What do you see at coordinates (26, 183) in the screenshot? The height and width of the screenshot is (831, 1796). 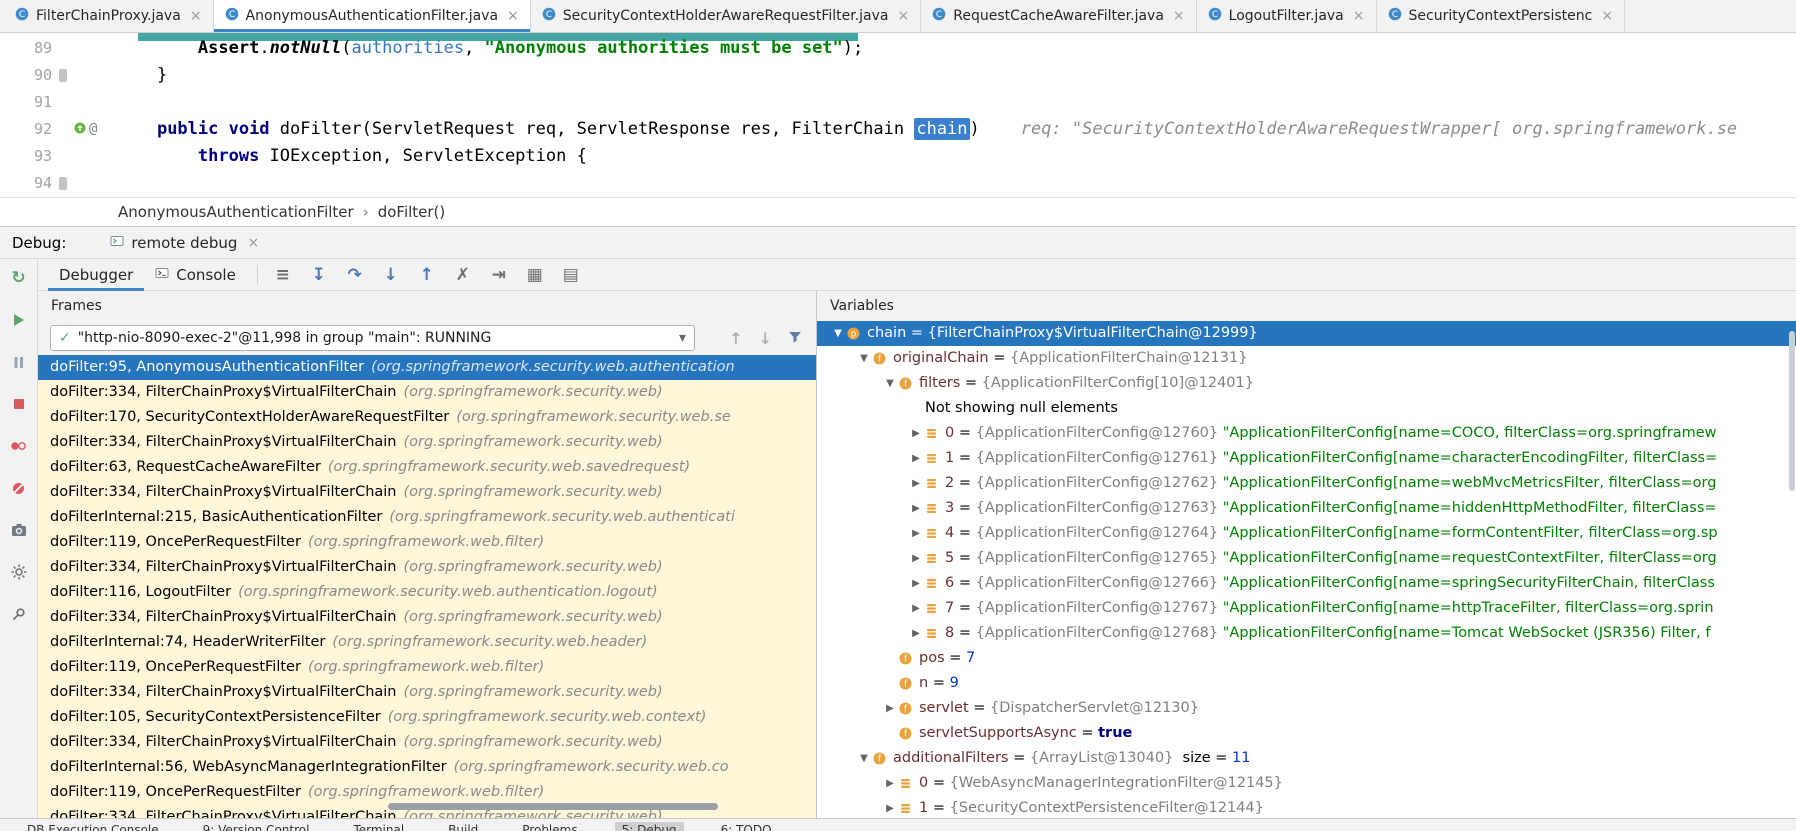 I see `line-number: 94` at bounding box center [26, 183].